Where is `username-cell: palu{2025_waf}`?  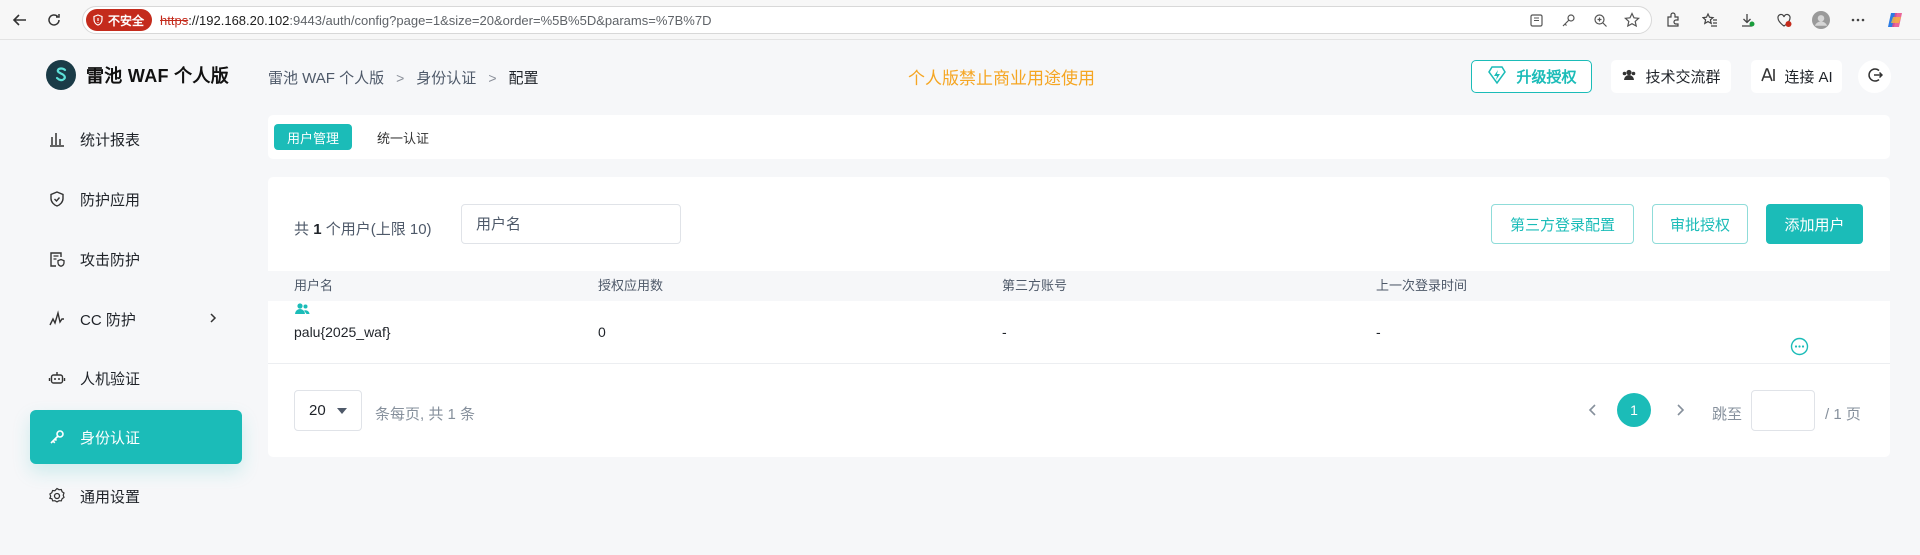
username-cell: palu{2025_waf} is located at coordinates (342, 320).